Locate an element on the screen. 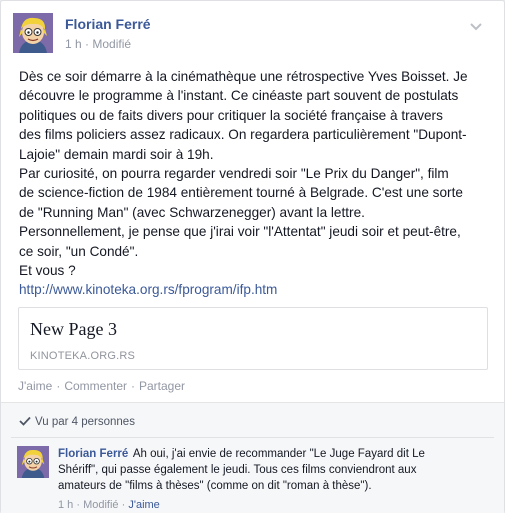 The height and width of the screenshot is (513, 505). post-menu-button is located at coordinates (476, 25).